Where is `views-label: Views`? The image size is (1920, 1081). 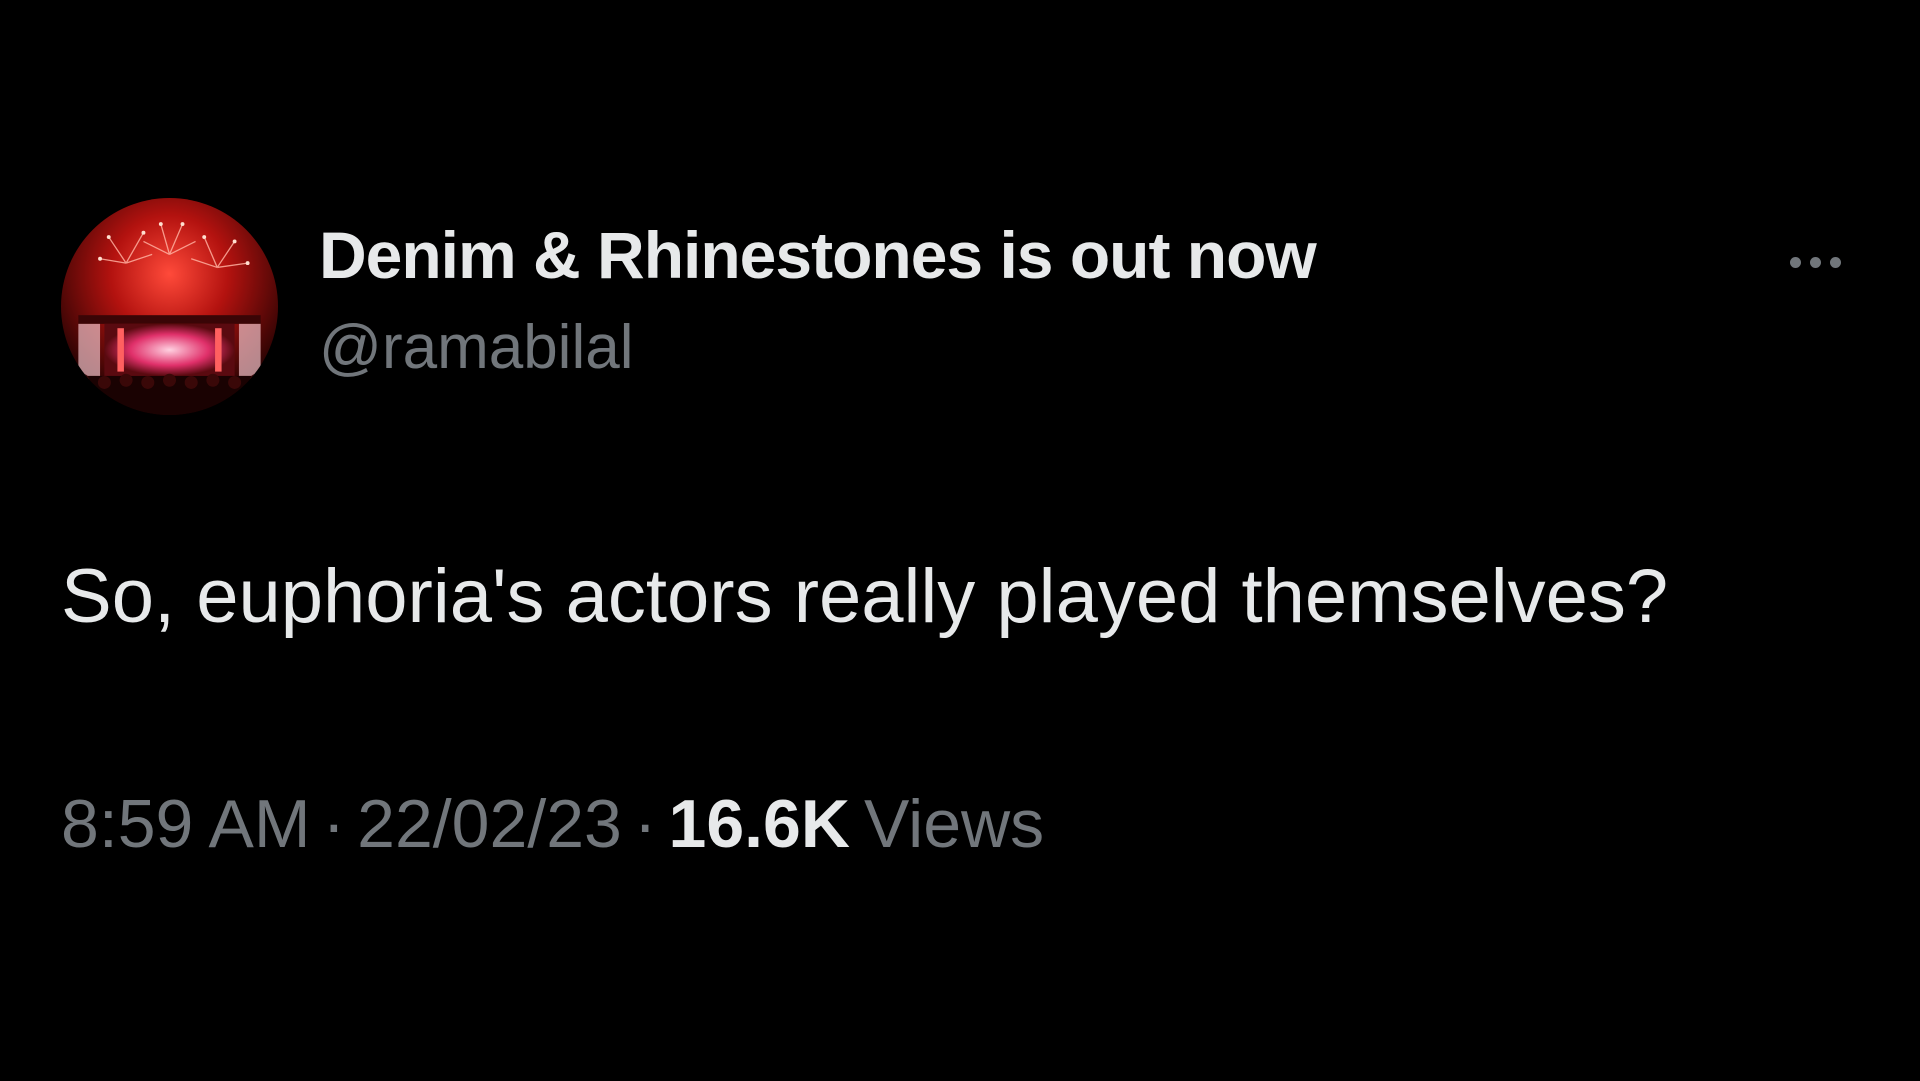 views-label: Views is located at coordinates (954, 824).